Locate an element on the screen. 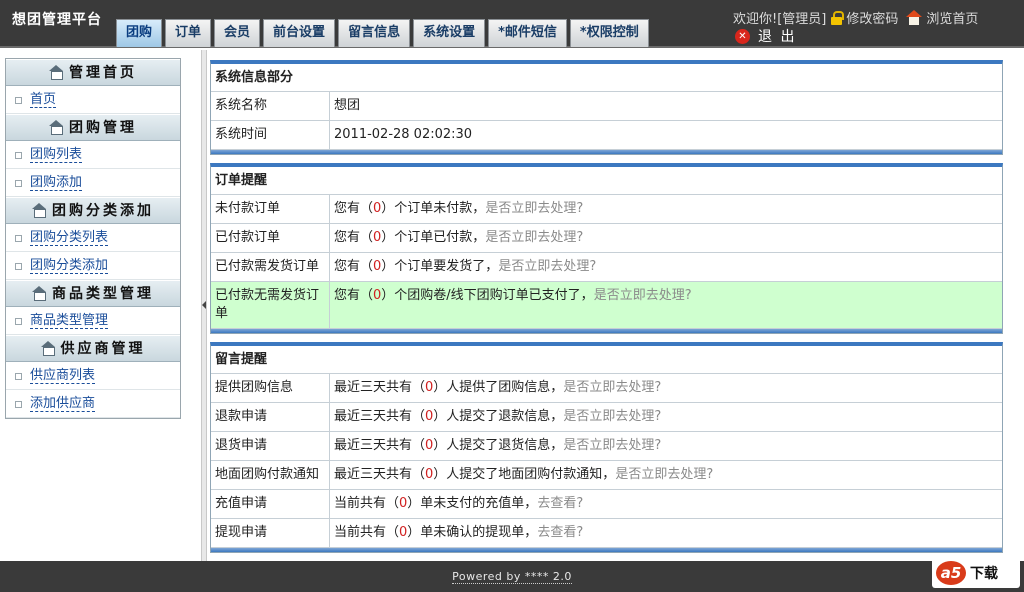 This screenshot has height=592, width=1024. tab-group-buy: 团购 is located at coordinates (139, 33).